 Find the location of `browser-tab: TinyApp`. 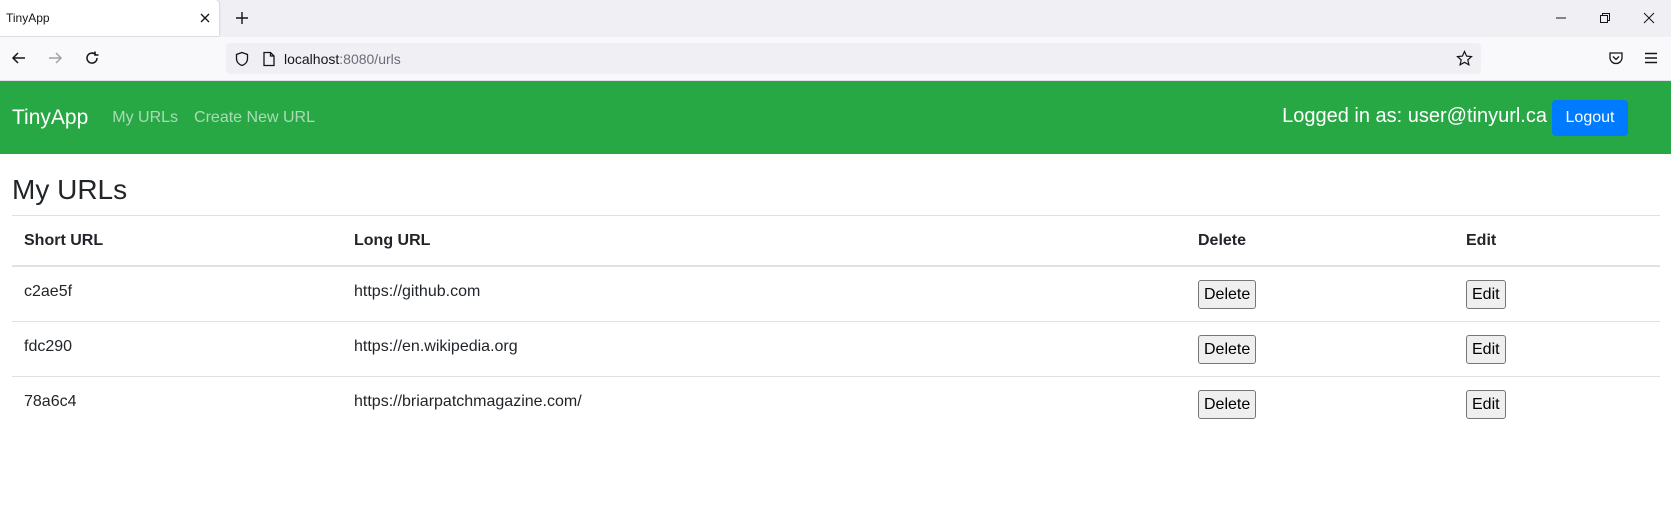

browser-tab: TinyApp is located at coordinates (109, 18).